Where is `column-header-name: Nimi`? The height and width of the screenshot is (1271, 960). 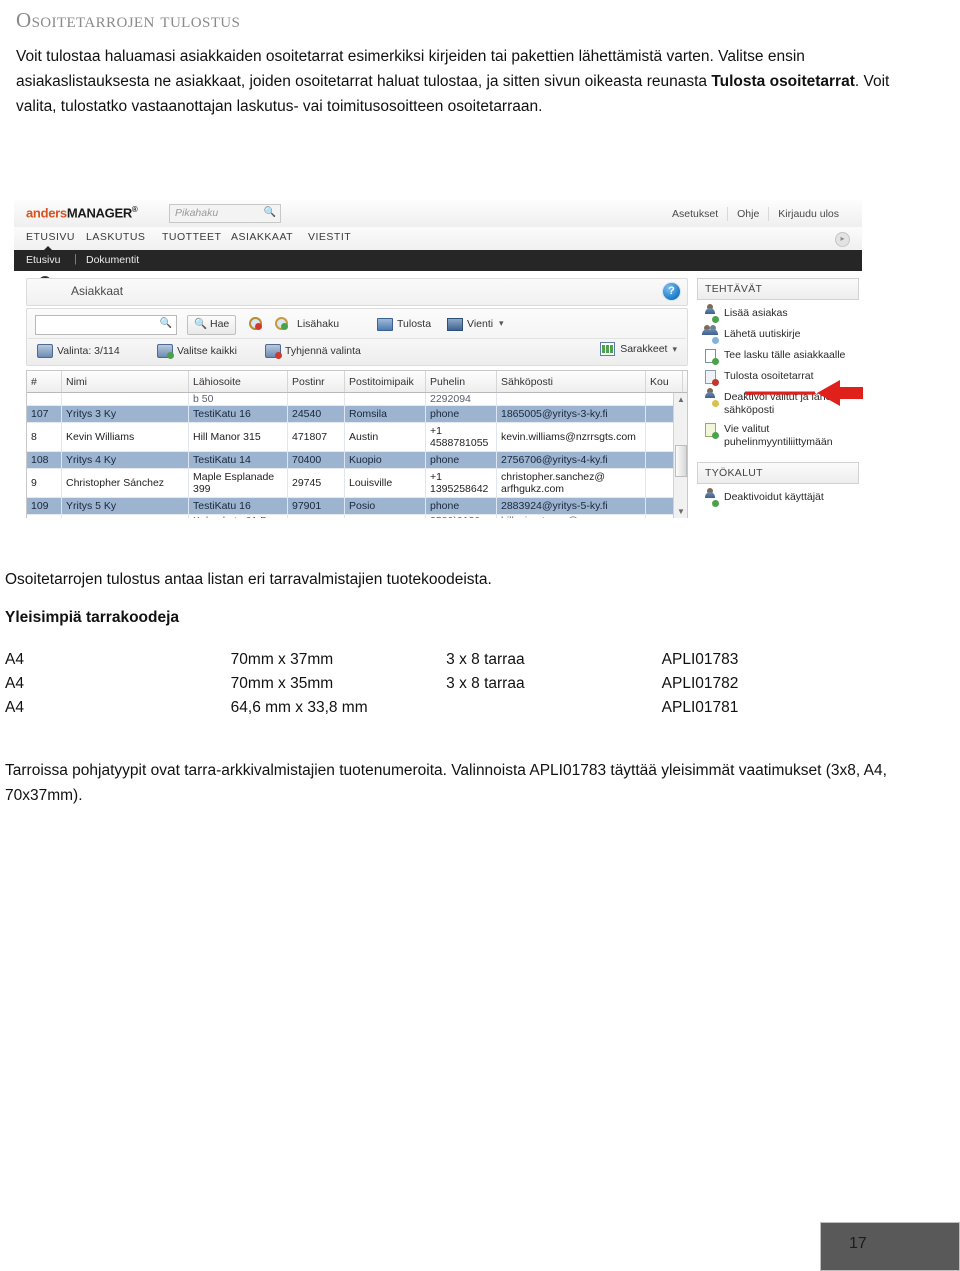 column-header-name: Nimi is located at coordinates (125, 382).